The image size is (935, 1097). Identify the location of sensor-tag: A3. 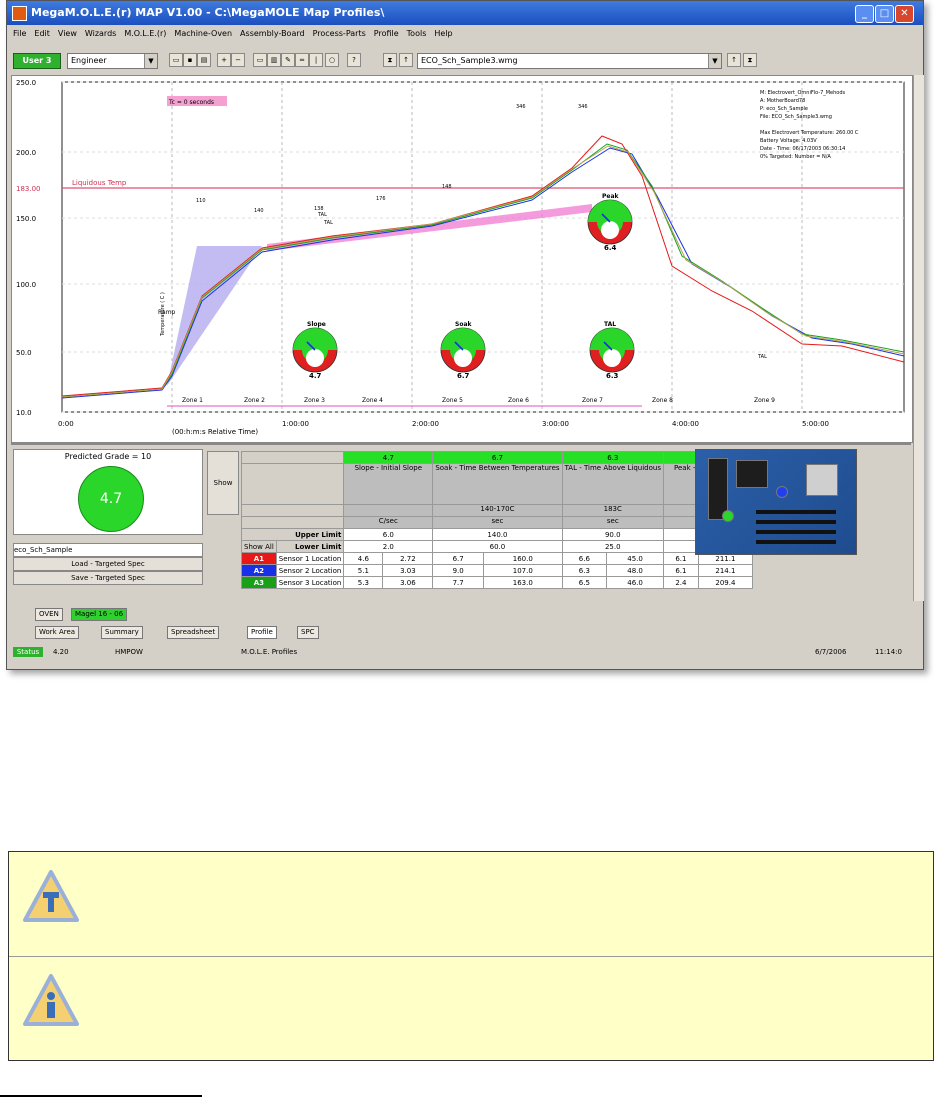
(259, 582).